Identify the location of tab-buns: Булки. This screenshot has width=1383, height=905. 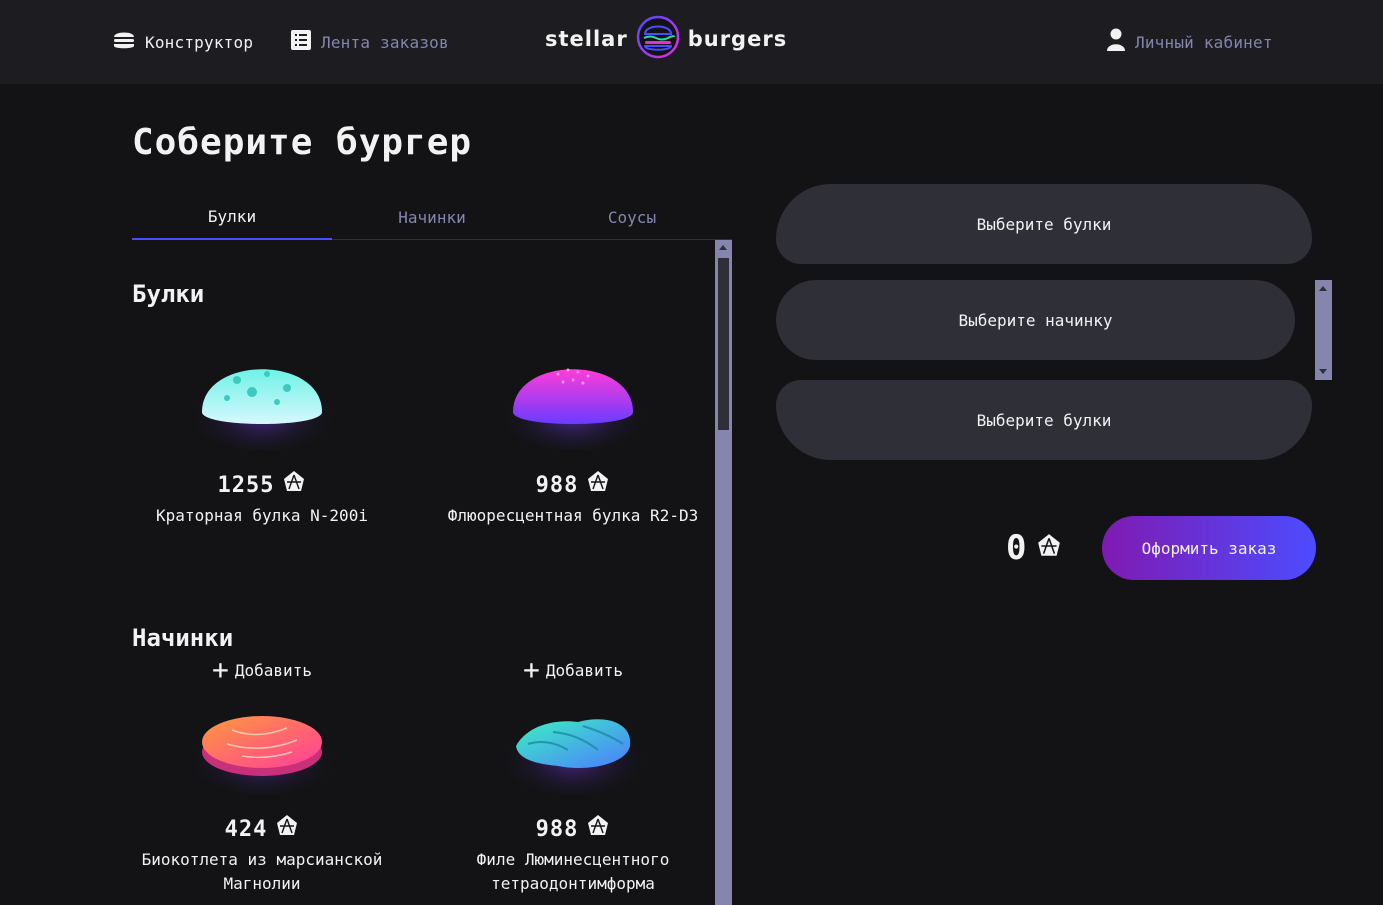
(232, 217).